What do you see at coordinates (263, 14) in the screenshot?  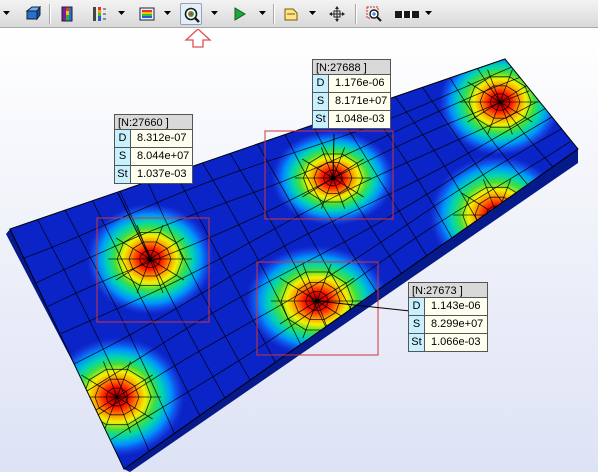 I see `animate-dropdown` at bounding box center [263, 14].